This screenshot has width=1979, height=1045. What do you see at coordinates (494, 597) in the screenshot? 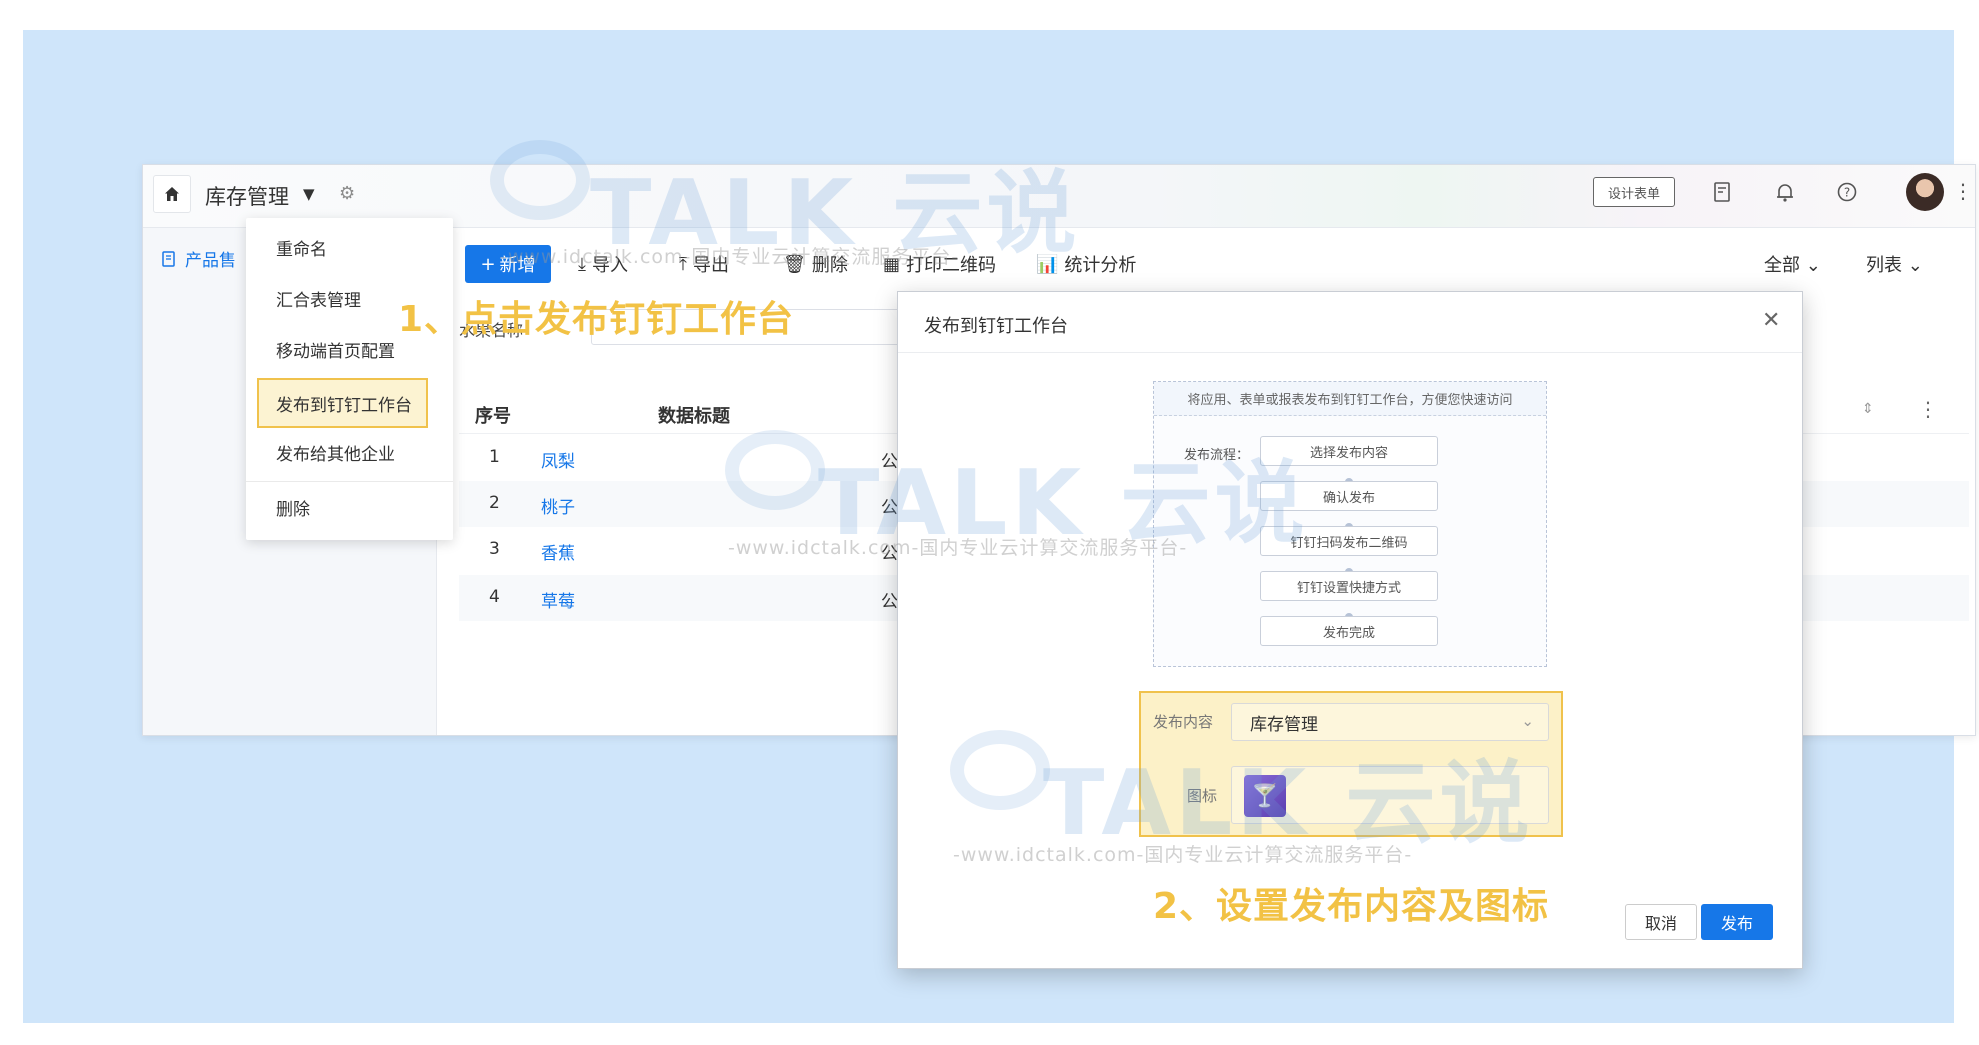
I see `row-index: 4` at bounding box center [494, 597].